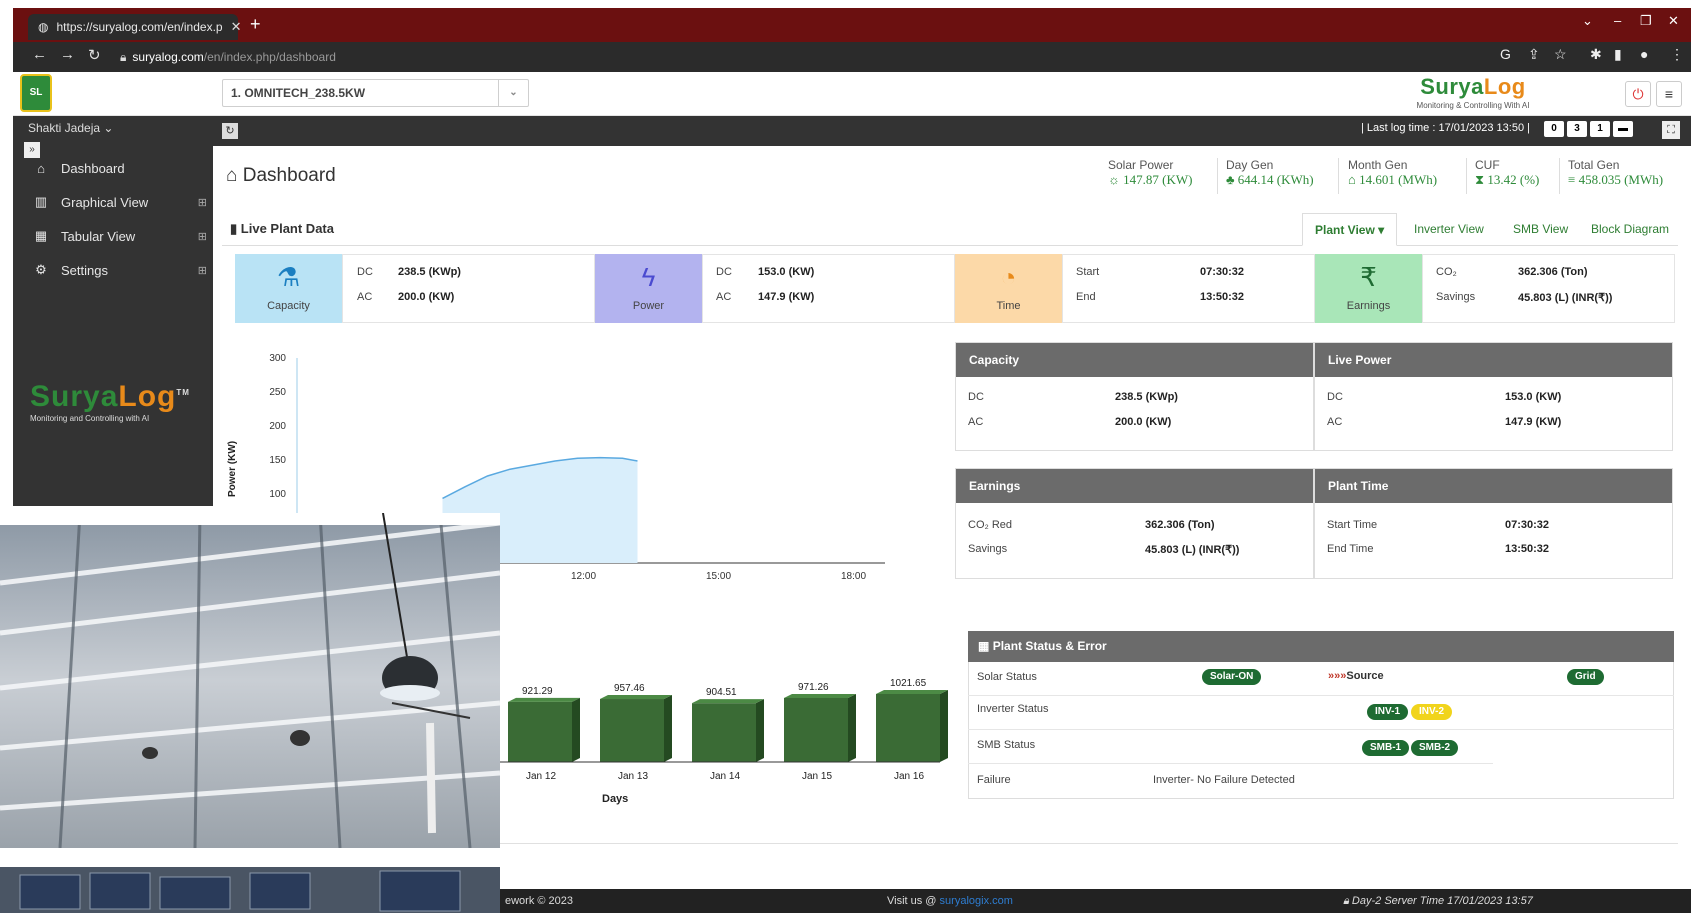  What do you see at coordinates (1442, 901) in the screenshot?
I see `server-time-text: Day-2 Server Time 17/01/2023 13:57` at bounding box center [1442, 901].